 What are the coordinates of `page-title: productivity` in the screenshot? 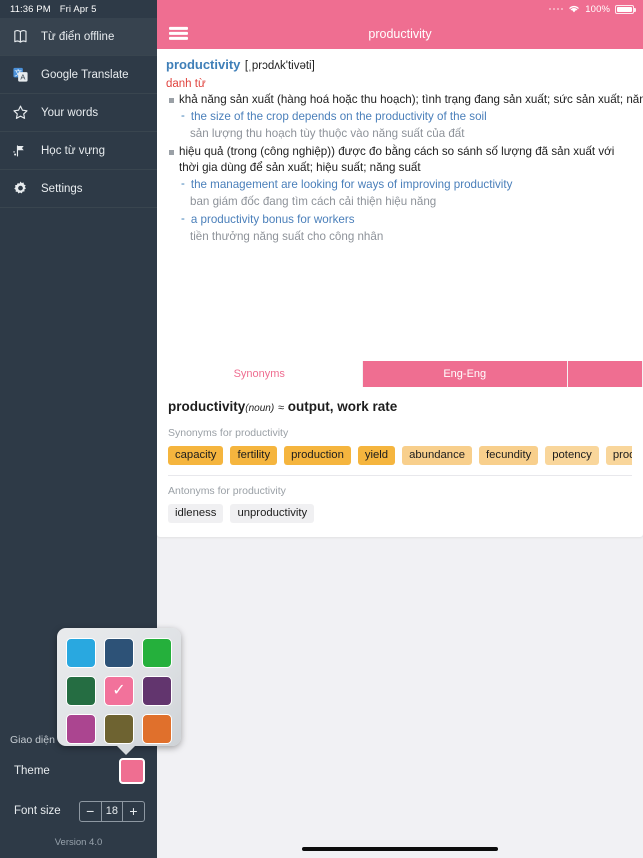 It's located at (400, 33).